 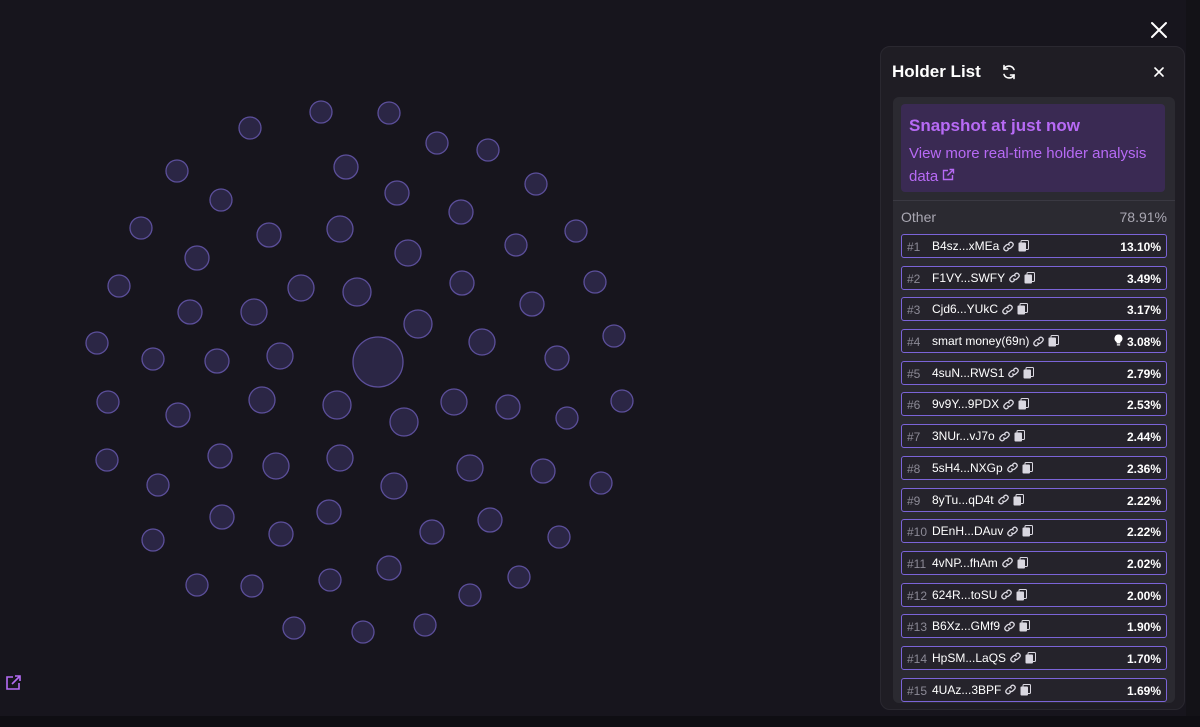 What do you see at coordinates (1159, 72) in the screenshot?
I see `panel-close-icon` at bounding box center [1159, 72].